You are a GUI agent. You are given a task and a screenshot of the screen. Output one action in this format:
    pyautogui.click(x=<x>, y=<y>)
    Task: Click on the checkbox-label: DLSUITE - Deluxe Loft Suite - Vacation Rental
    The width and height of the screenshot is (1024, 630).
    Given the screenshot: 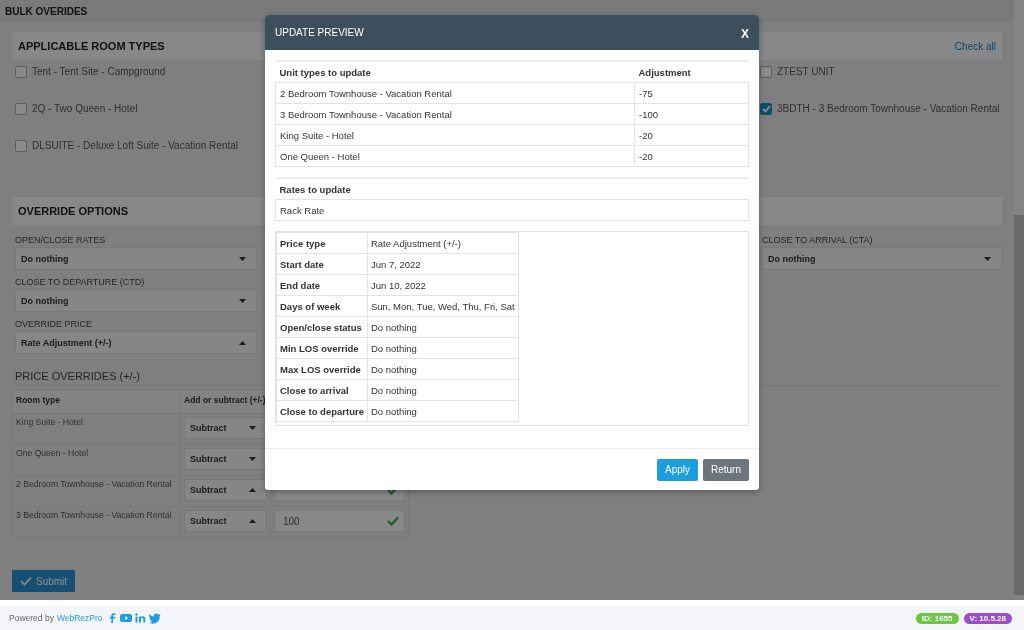 What is the action you would take?
    pyautogui.click(x=135, y=145)
    